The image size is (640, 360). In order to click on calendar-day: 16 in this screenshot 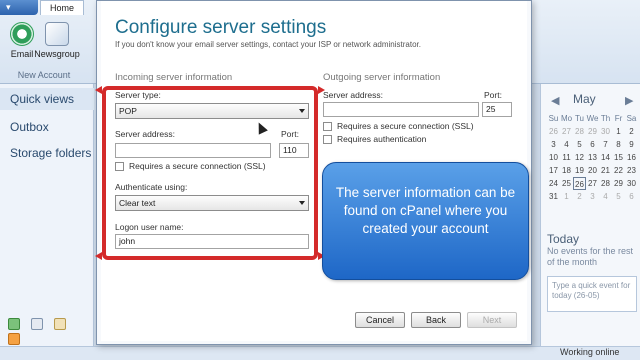, I will do `click(631, 157)`.